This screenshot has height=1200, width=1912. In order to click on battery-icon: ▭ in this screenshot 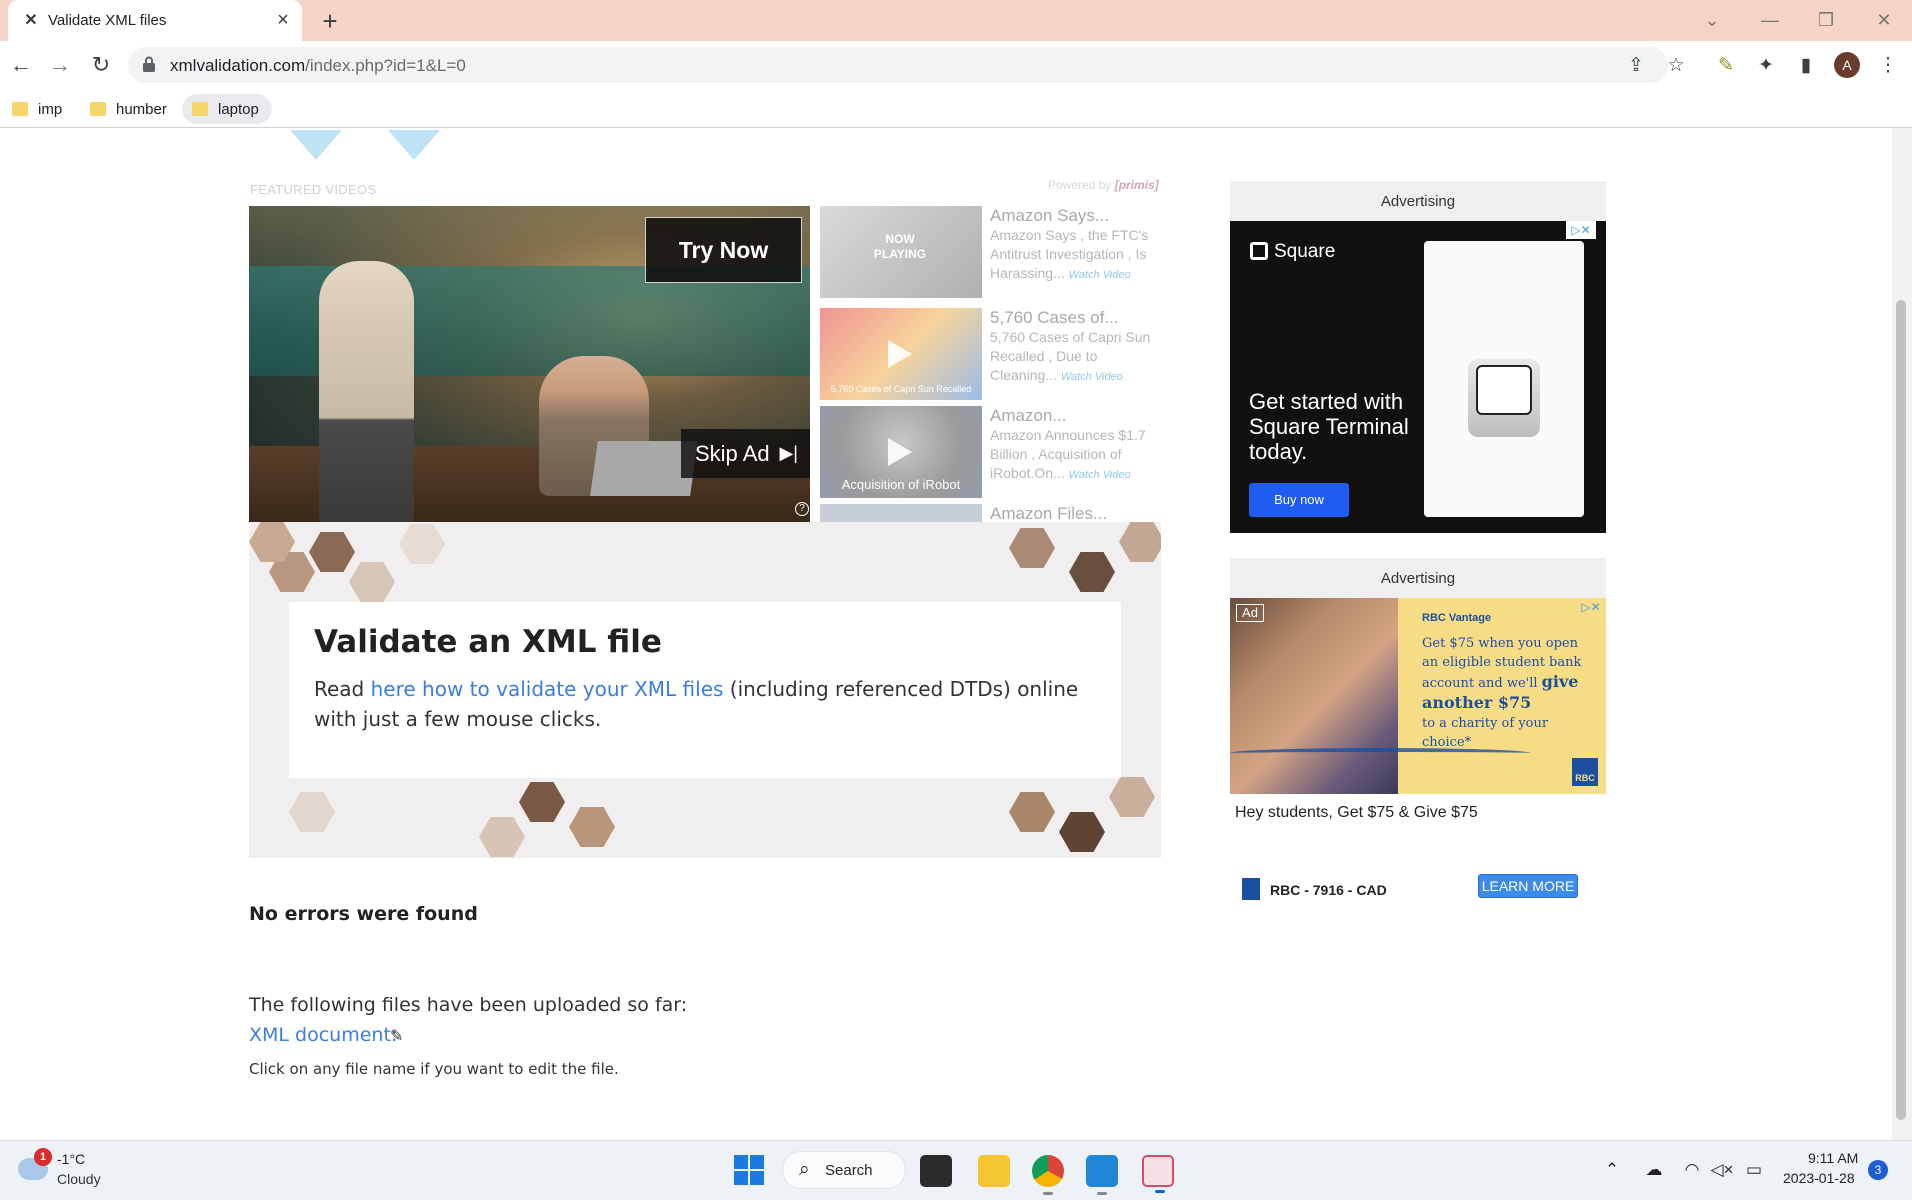, I will do `click(1754, 1170)`.